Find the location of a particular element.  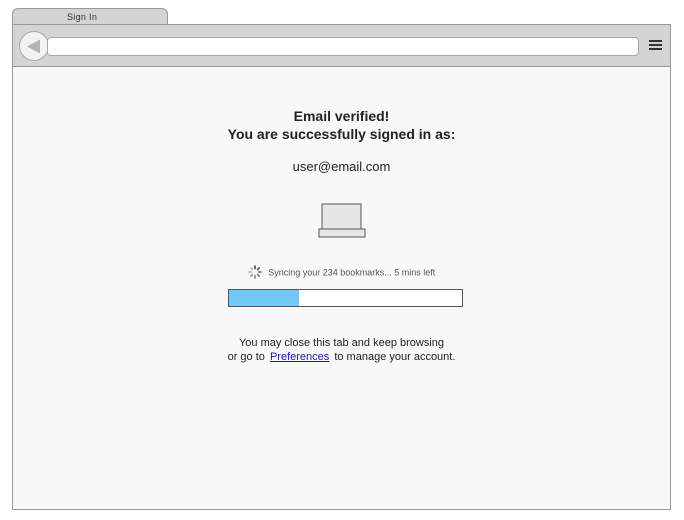

back-button is located at coordinates (34, 46).